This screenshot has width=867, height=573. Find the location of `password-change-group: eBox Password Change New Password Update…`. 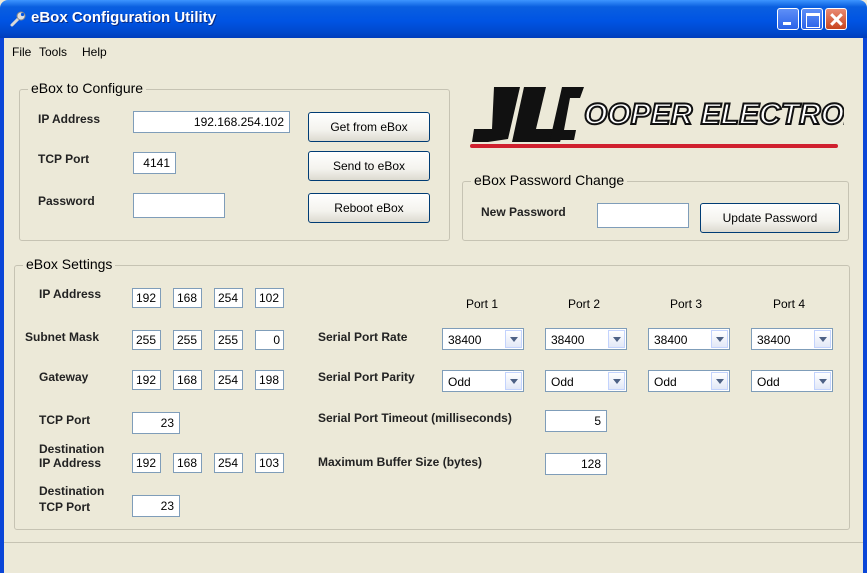

password-change-group: eBox Password Change New Password Update… is located at coordinates (655, 206).